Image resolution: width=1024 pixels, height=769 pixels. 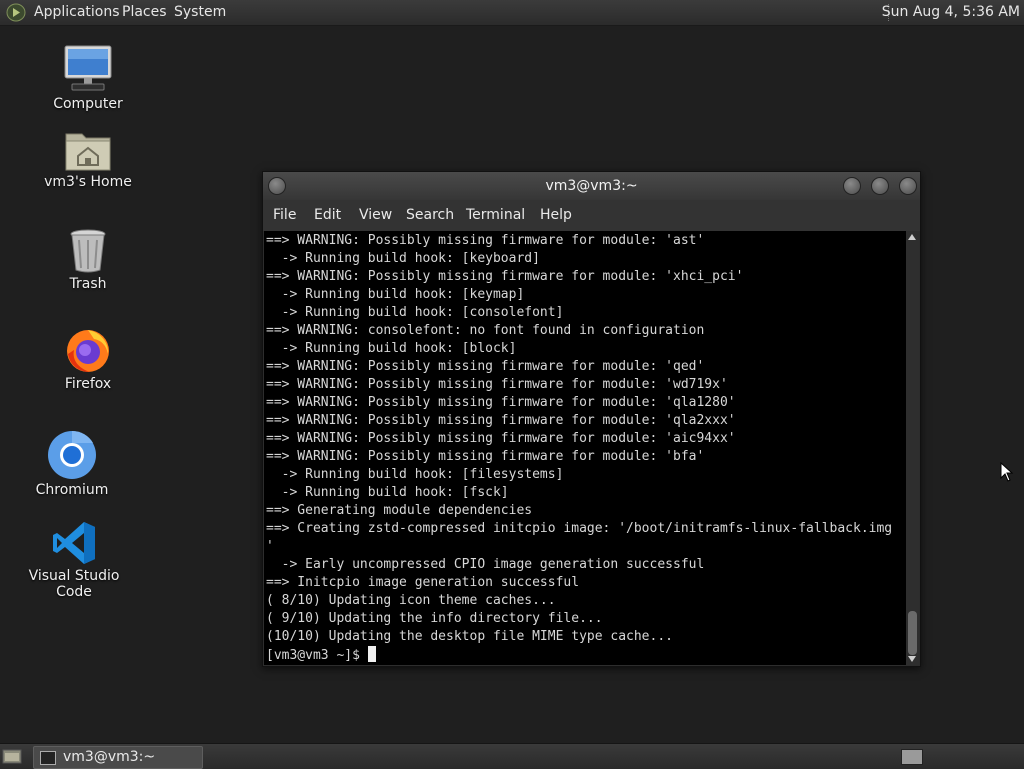 I want to click on desktop-icon-computer: Computer, so click(x=88, y=78).